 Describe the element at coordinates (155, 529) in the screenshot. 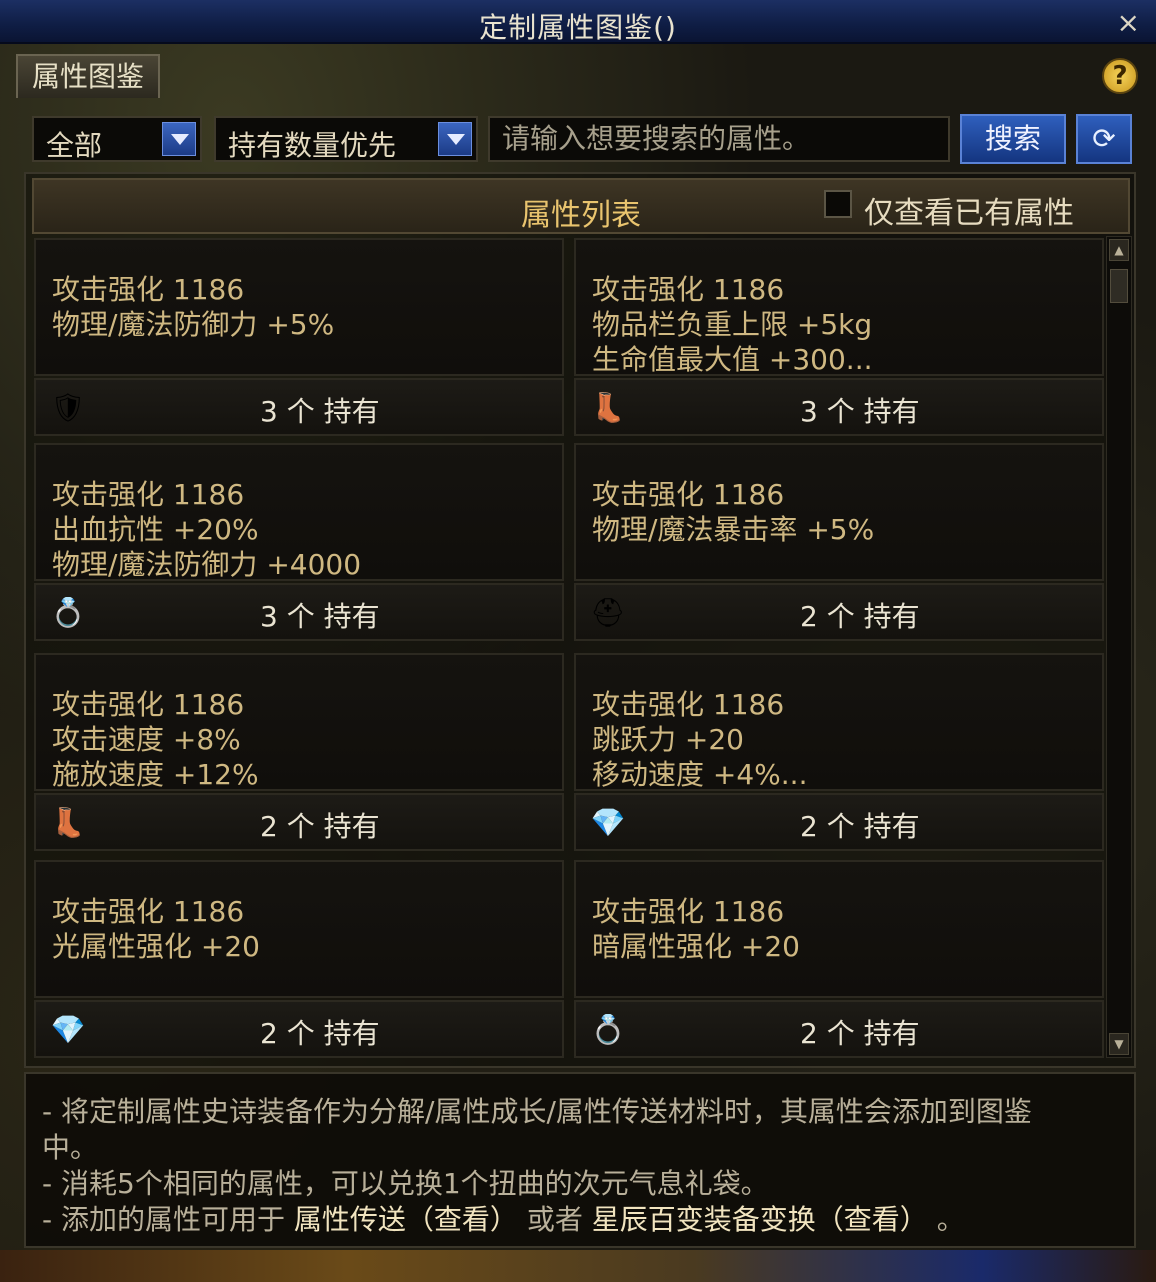

I see `attribute-line: 出血抗性 +20%` at that location.